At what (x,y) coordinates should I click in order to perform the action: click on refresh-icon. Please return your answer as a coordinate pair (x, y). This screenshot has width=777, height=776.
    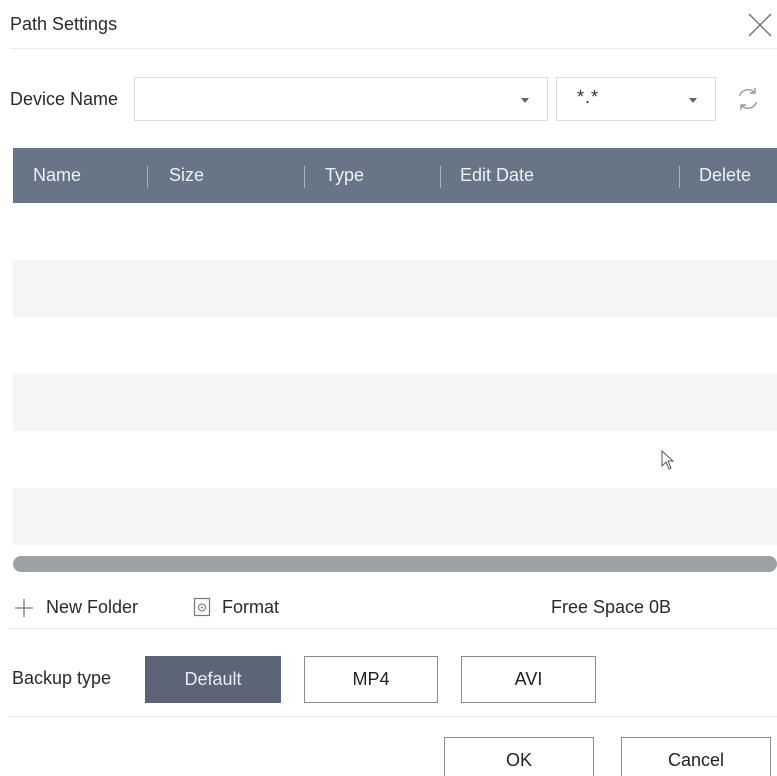
    Looking at the image, I should click on (748, 99).